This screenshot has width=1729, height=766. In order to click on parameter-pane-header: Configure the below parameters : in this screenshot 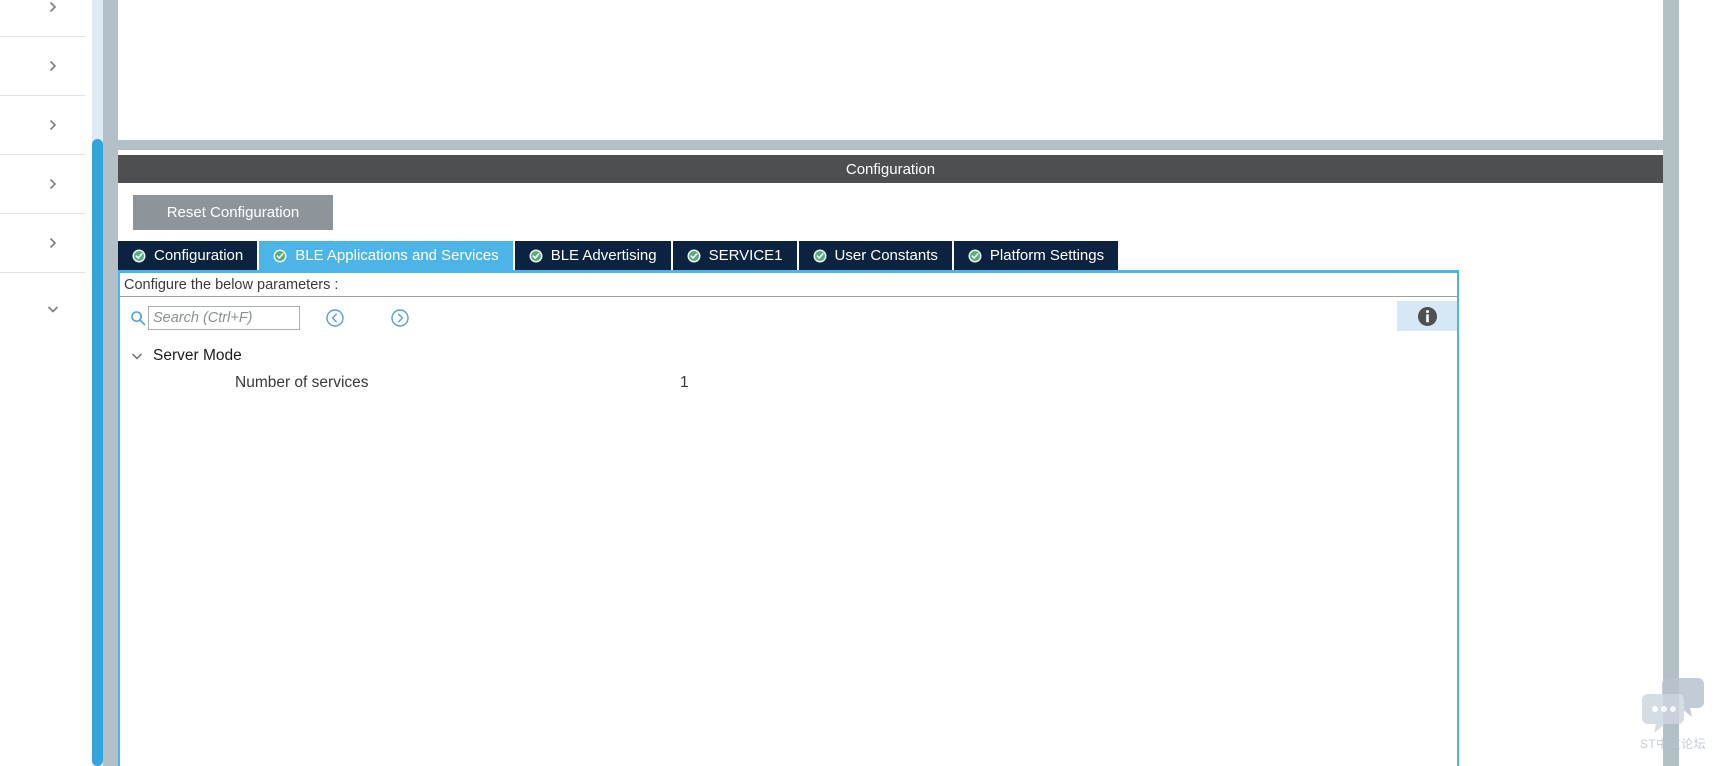, I will do `click(788, 285)`.